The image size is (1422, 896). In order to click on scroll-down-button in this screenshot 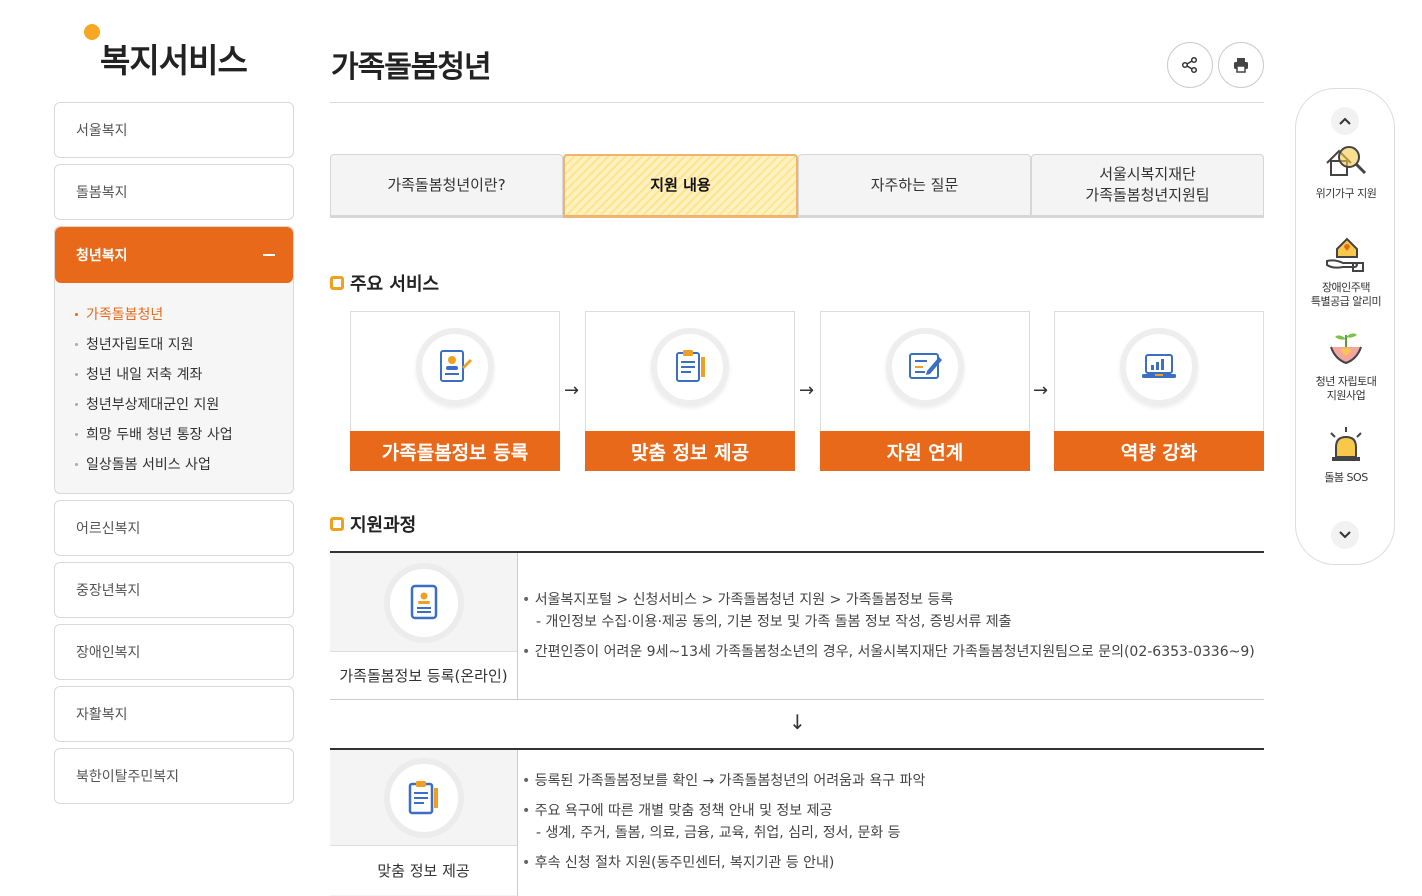, I will do `click(1345, 535)`.